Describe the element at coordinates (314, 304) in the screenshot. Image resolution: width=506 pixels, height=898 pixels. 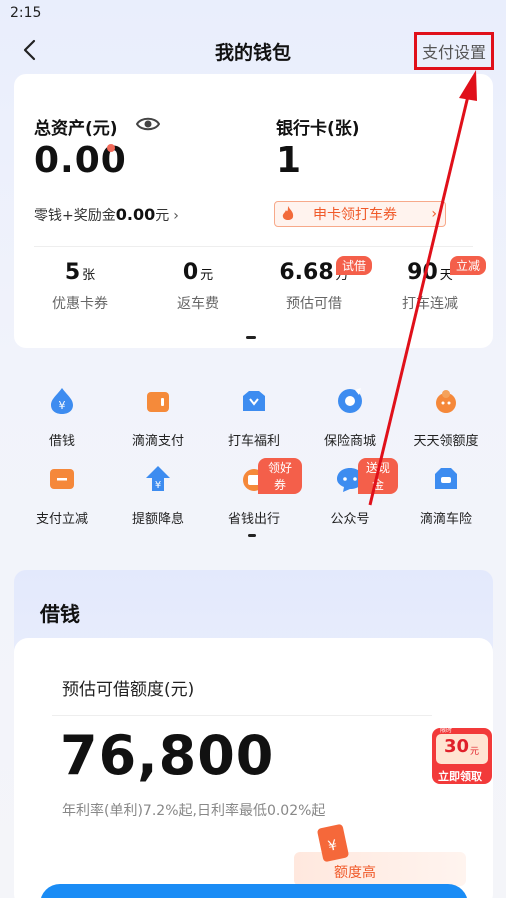
I see `stat-label: 预估可借` at that location.